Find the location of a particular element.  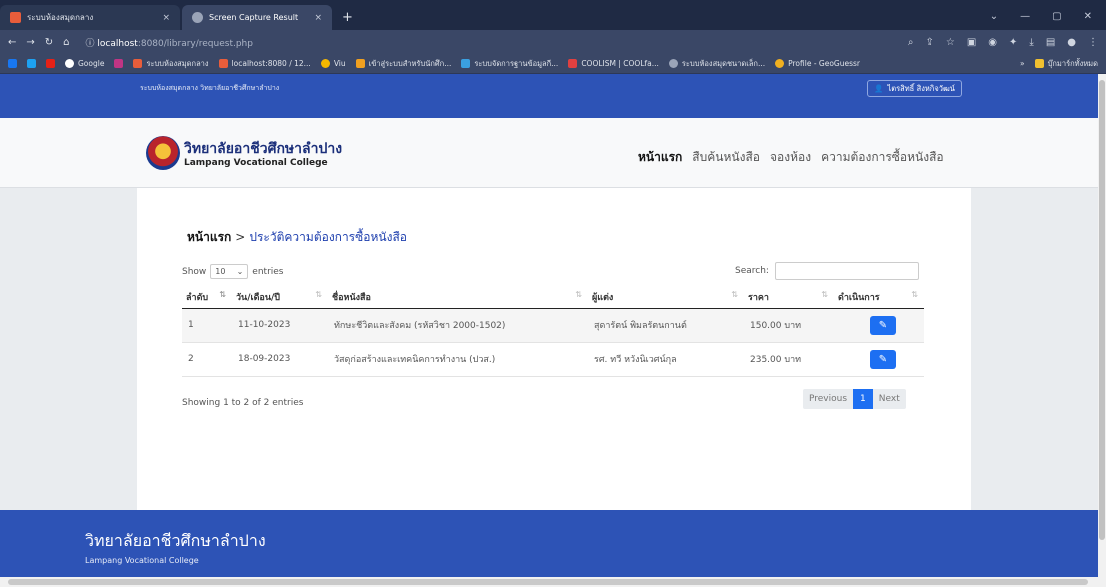

pagination: Previous 1 Next is located at coordinates (854, 399).